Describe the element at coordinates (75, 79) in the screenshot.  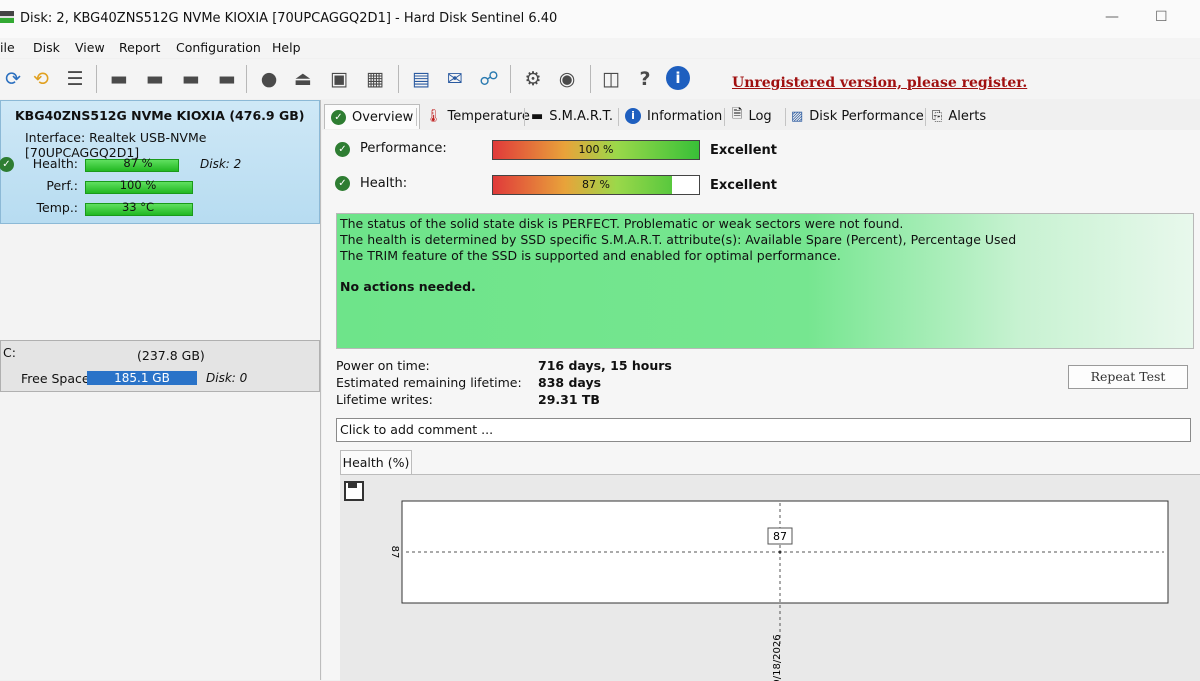
I see `list-icon: ☰` at that location.